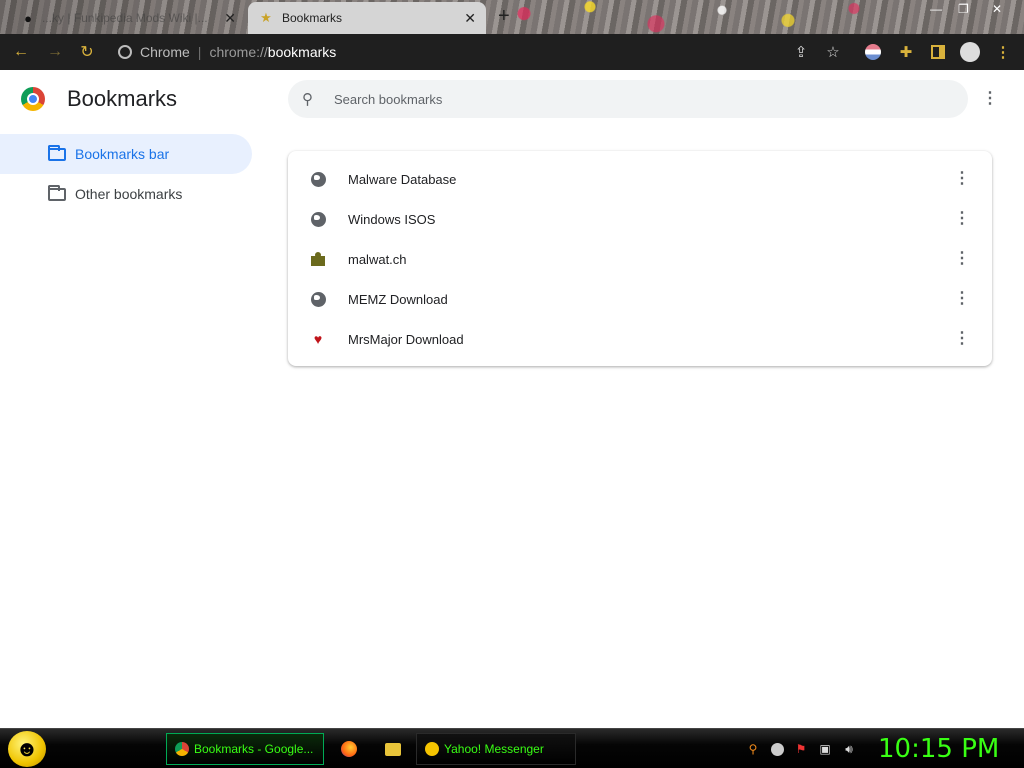  Describe the element at coordinates (318, 339) in the screenshot. I see `heart-icon: ♥` at that location.